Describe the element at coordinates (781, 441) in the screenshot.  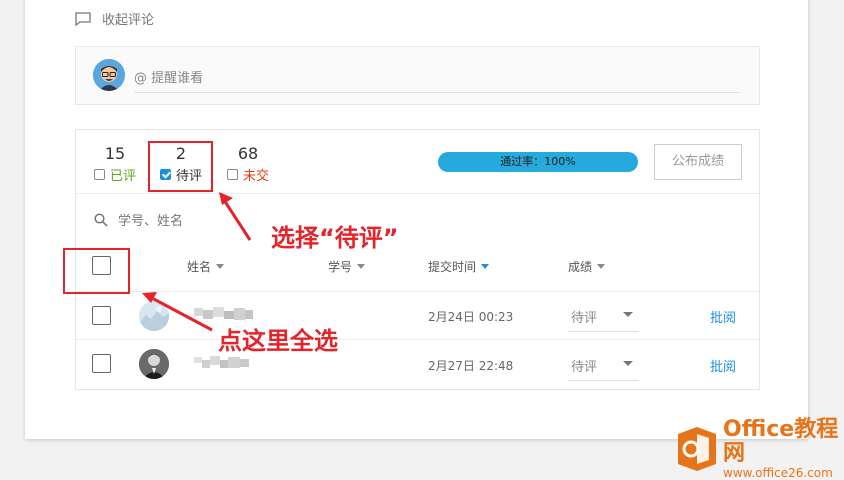
I see `watermark-title: Office教程网` at that location.